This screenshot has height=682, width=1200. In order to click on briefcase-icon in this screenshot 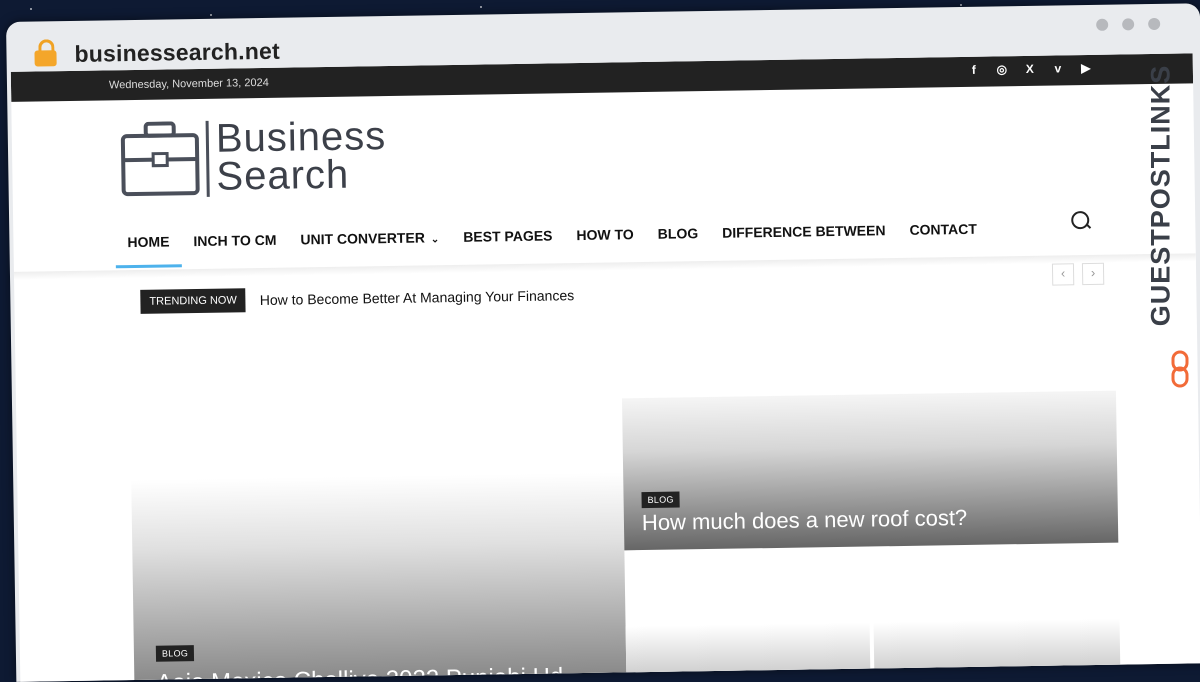, I will do `click(160, 159)`.